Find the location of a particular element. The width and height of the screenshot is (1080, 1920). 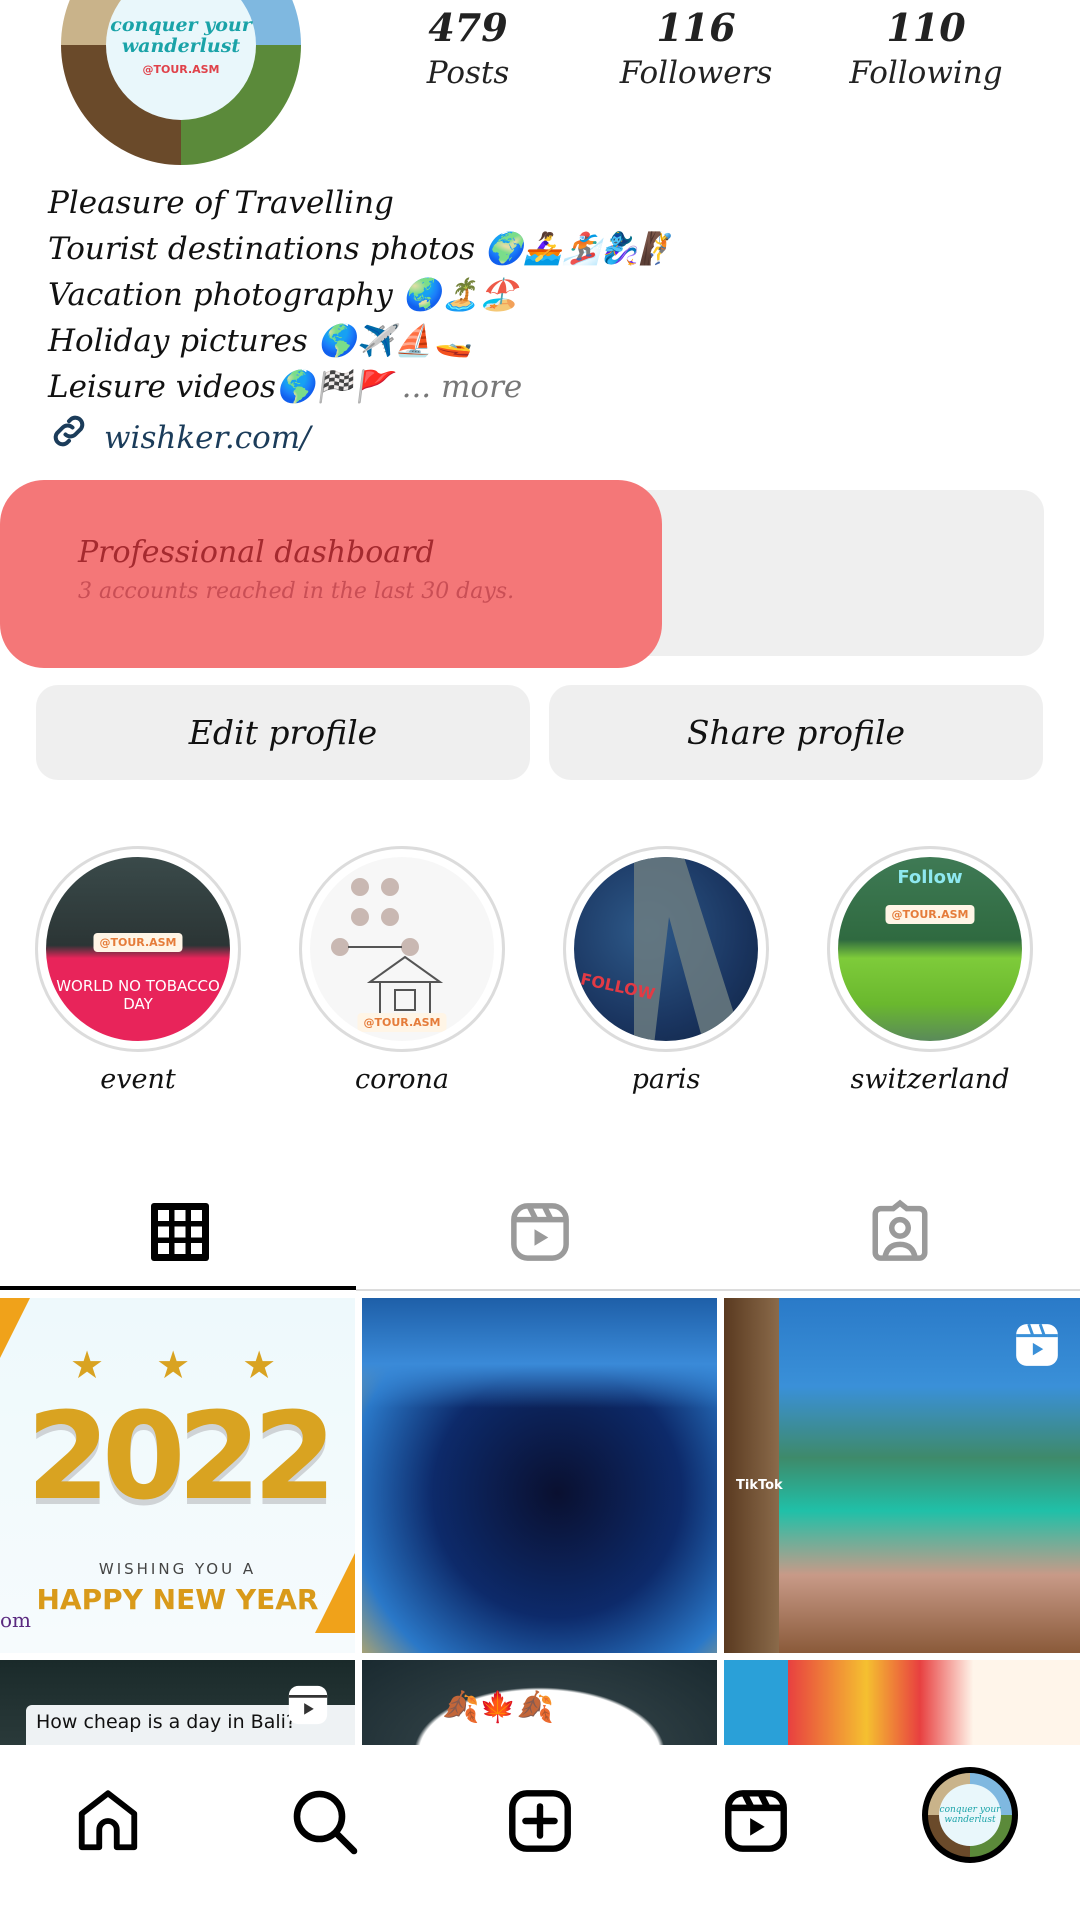

highlight-corona: @TOUR.ASM corona is located at coordinates (402, 970).